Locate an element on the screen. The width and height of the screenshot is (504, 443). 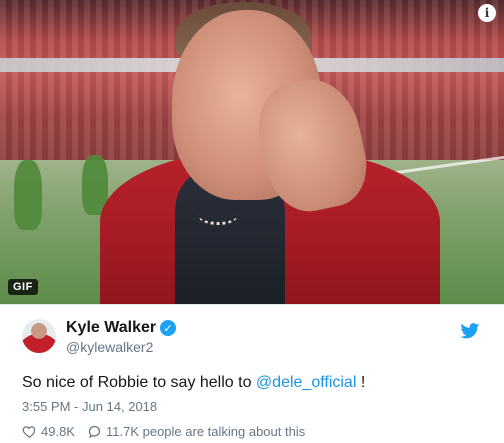
author-name: Kyle Walker is located at coordinates (111, 328).